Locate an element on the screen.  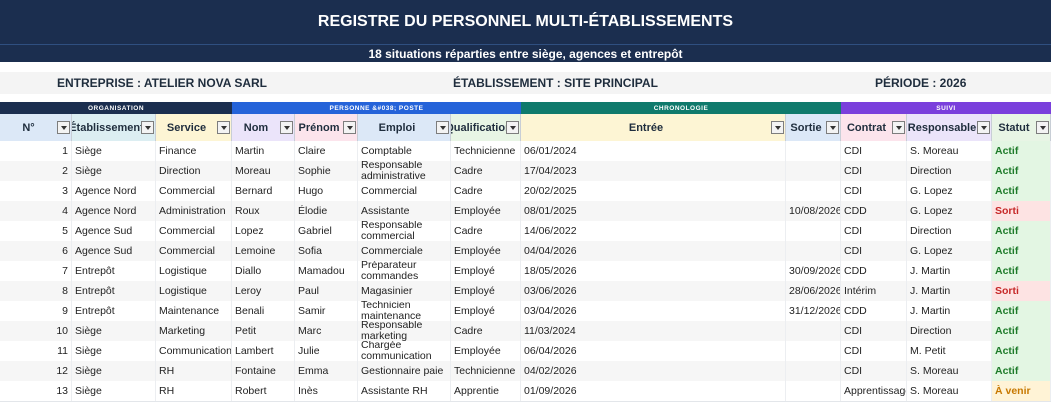
cell-sortie: 28/06/2026 is located at coordinates (813, 291).